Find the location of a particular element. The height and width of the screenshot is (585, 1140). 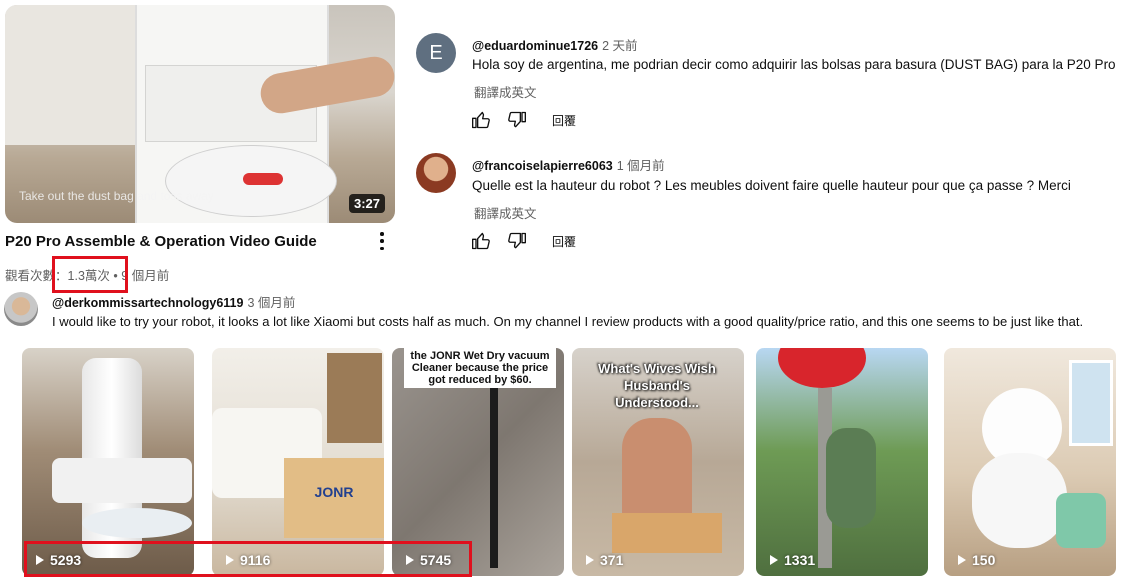

box-brand: JONR is located at coordinates (334, 492).